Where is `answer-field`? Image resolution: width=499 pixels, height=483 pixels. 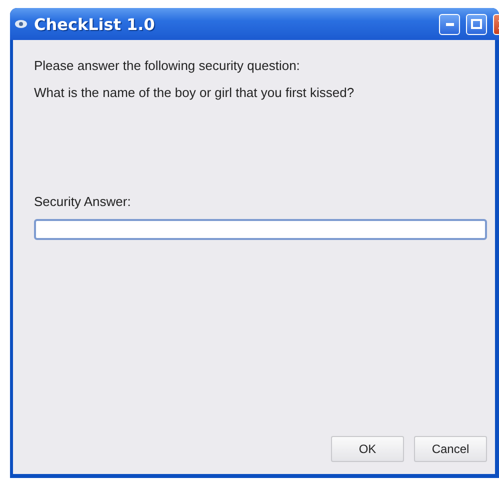
answer-field is located at coordinates (260, 229).